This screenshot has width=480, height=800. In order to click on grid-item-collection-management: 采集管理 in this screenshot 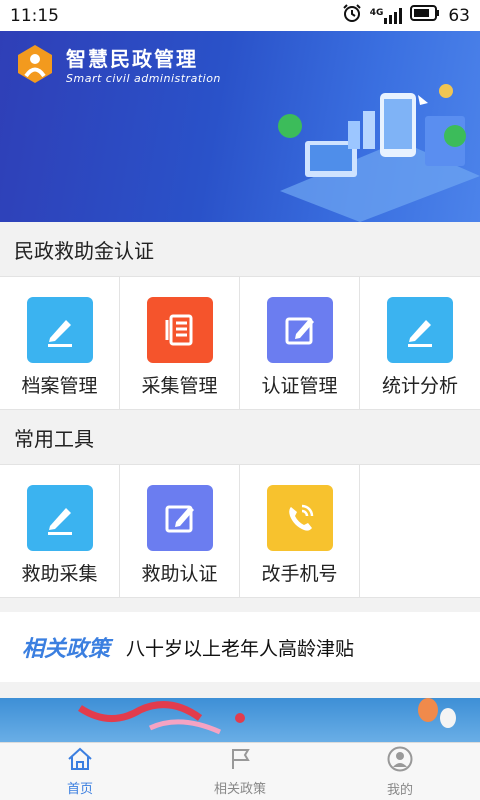, I will do `click(180, 343)`.